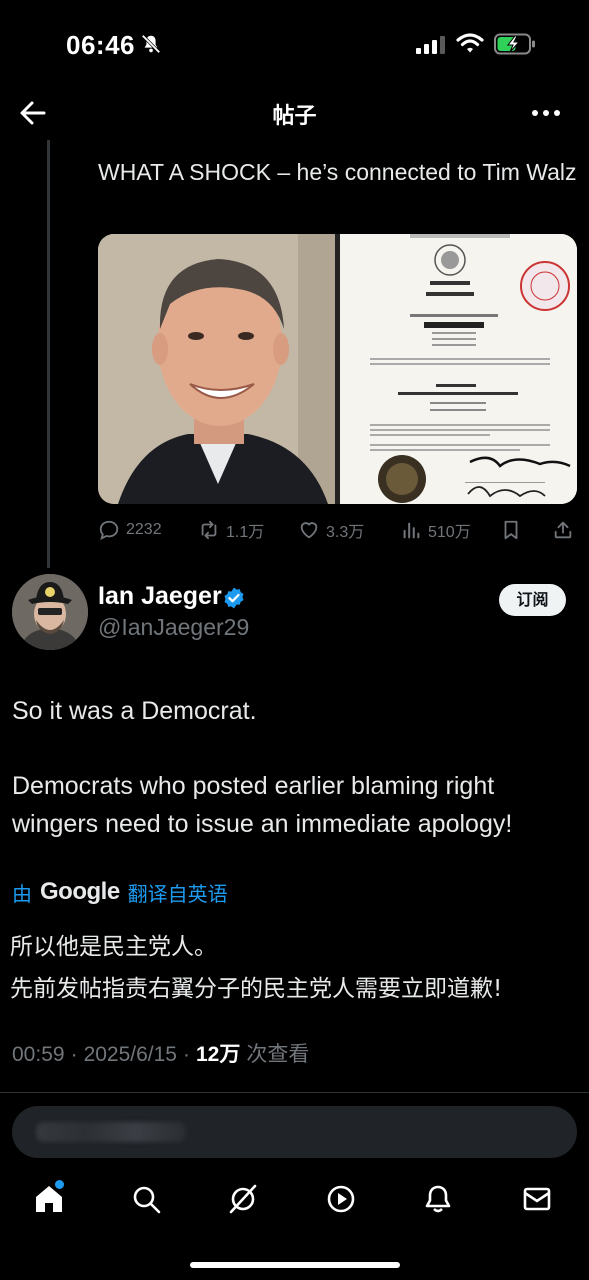  I want to click on play-circle-icon, so click(341, 1199).